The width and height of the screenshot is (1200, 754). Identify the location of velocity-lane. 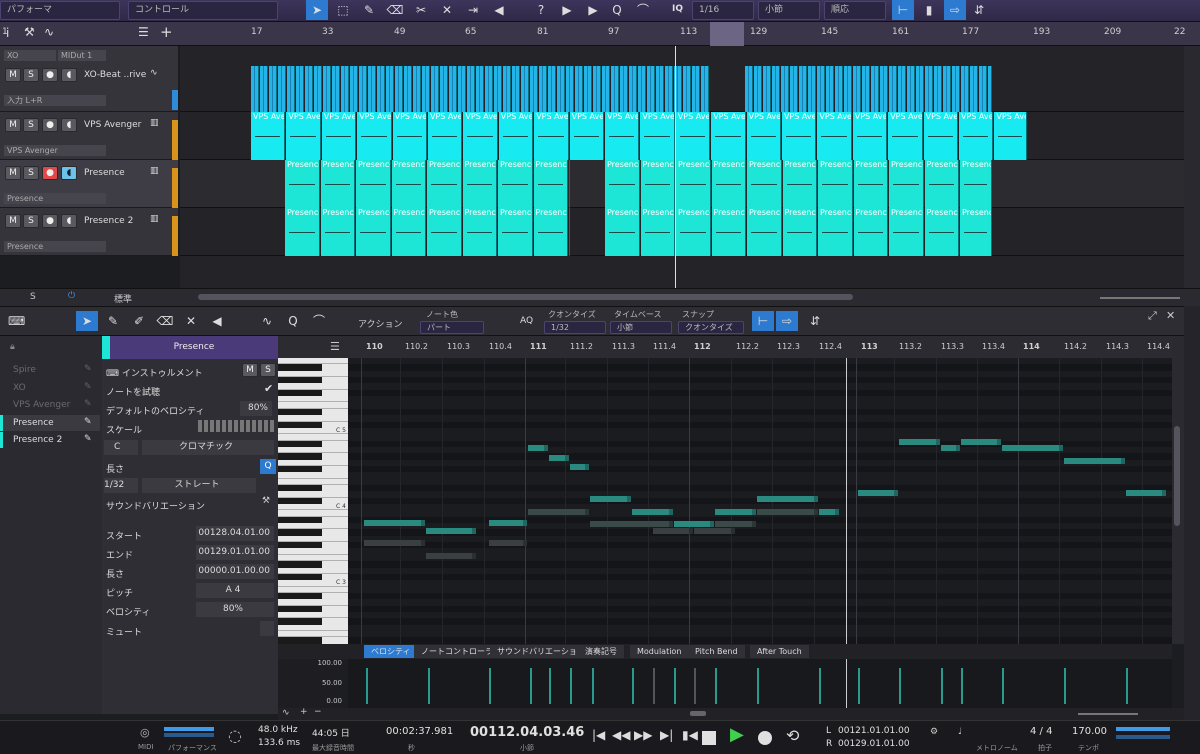
(760, 683).